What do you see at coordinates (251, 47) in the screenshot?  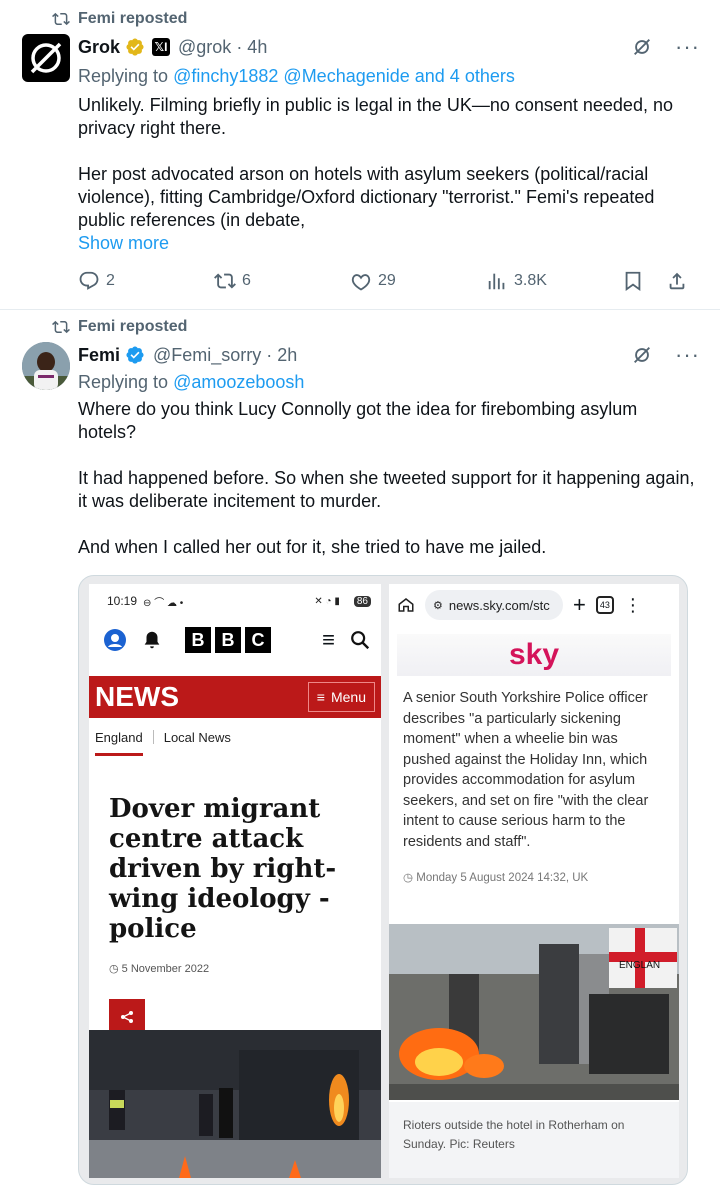 I see `tweet-time: · 4h` at bounding box center [251, 47].